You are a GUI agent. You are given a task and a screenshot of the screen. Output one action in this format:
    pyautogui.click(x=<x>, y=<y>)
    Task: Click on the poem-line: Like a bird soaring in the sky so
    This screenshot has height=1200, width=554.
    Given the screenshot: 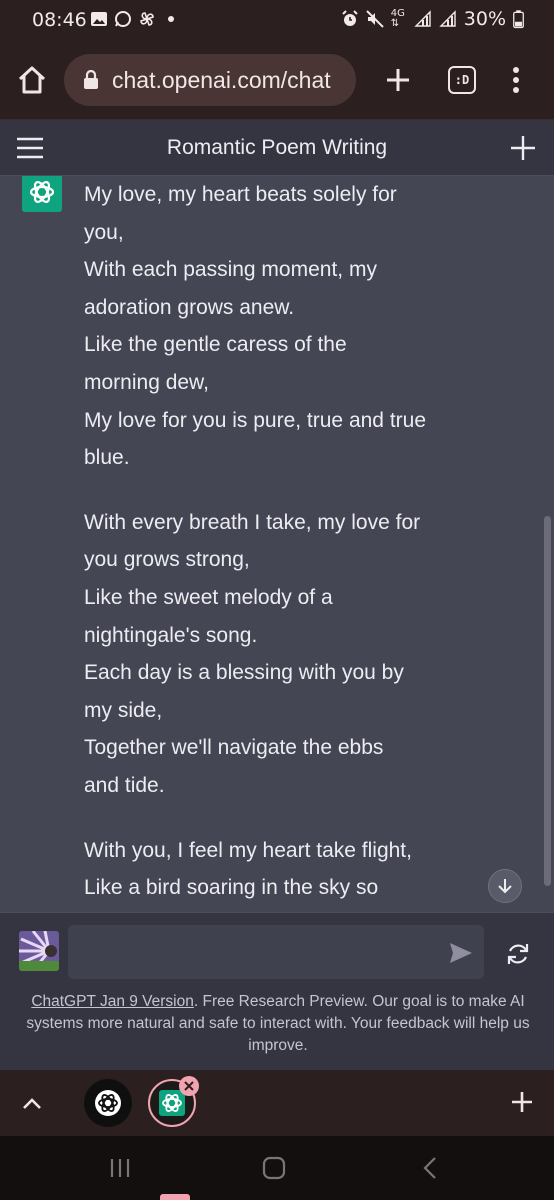 What is the action you would take?
    pyautogui.click(x=231, y=888)
    